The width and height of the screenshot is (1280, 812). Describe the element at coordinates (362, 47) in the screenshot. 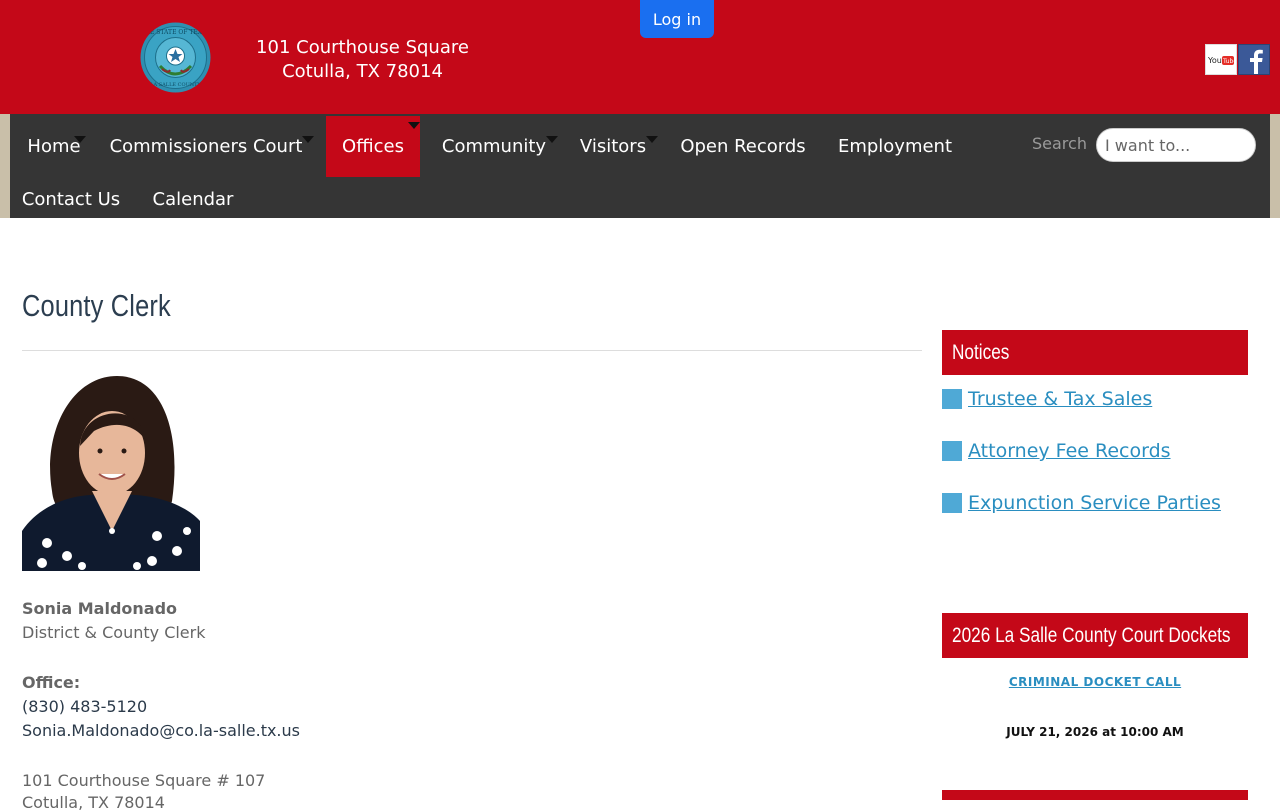

I see `address-line1: 101 Courthouse Square` at that location.